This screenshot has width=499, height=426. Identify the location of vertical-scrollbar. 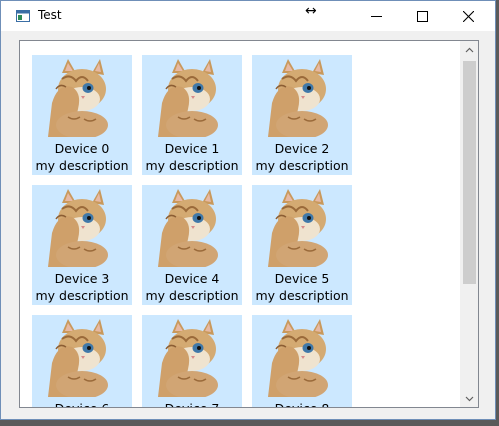
(469, 224).